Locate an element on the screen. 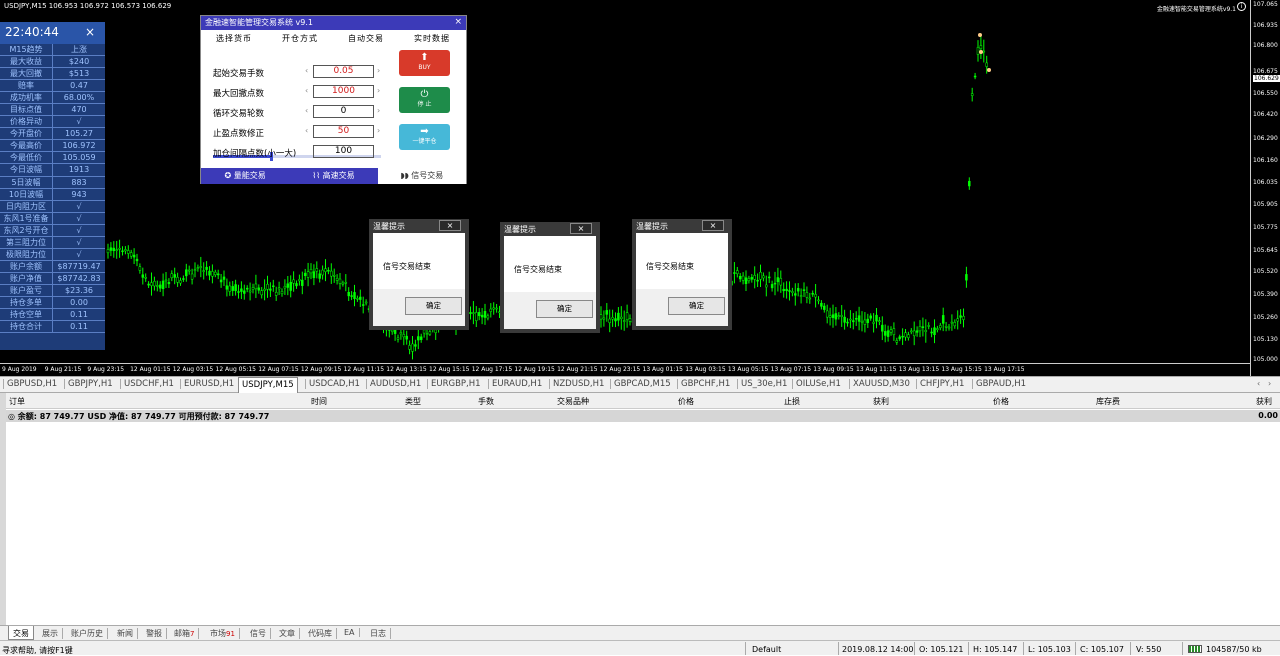 The image size is (1280, 656). panel-header: 开仓方式 is located at coordinates (300, 38).